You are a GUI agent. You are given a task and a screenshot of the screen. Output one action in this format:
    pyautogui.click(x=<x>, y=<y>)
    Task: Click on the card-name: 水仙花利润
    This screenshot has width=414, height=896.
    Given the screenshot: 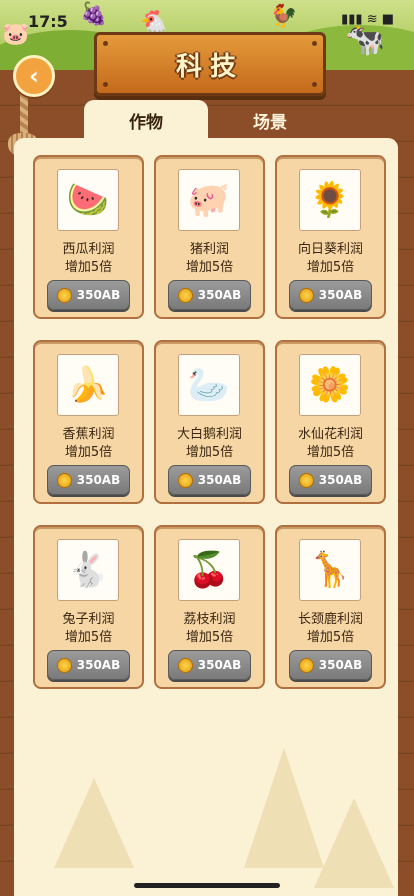 What is the action you would take?
    pyautogui.click(x=330, y=434)
    